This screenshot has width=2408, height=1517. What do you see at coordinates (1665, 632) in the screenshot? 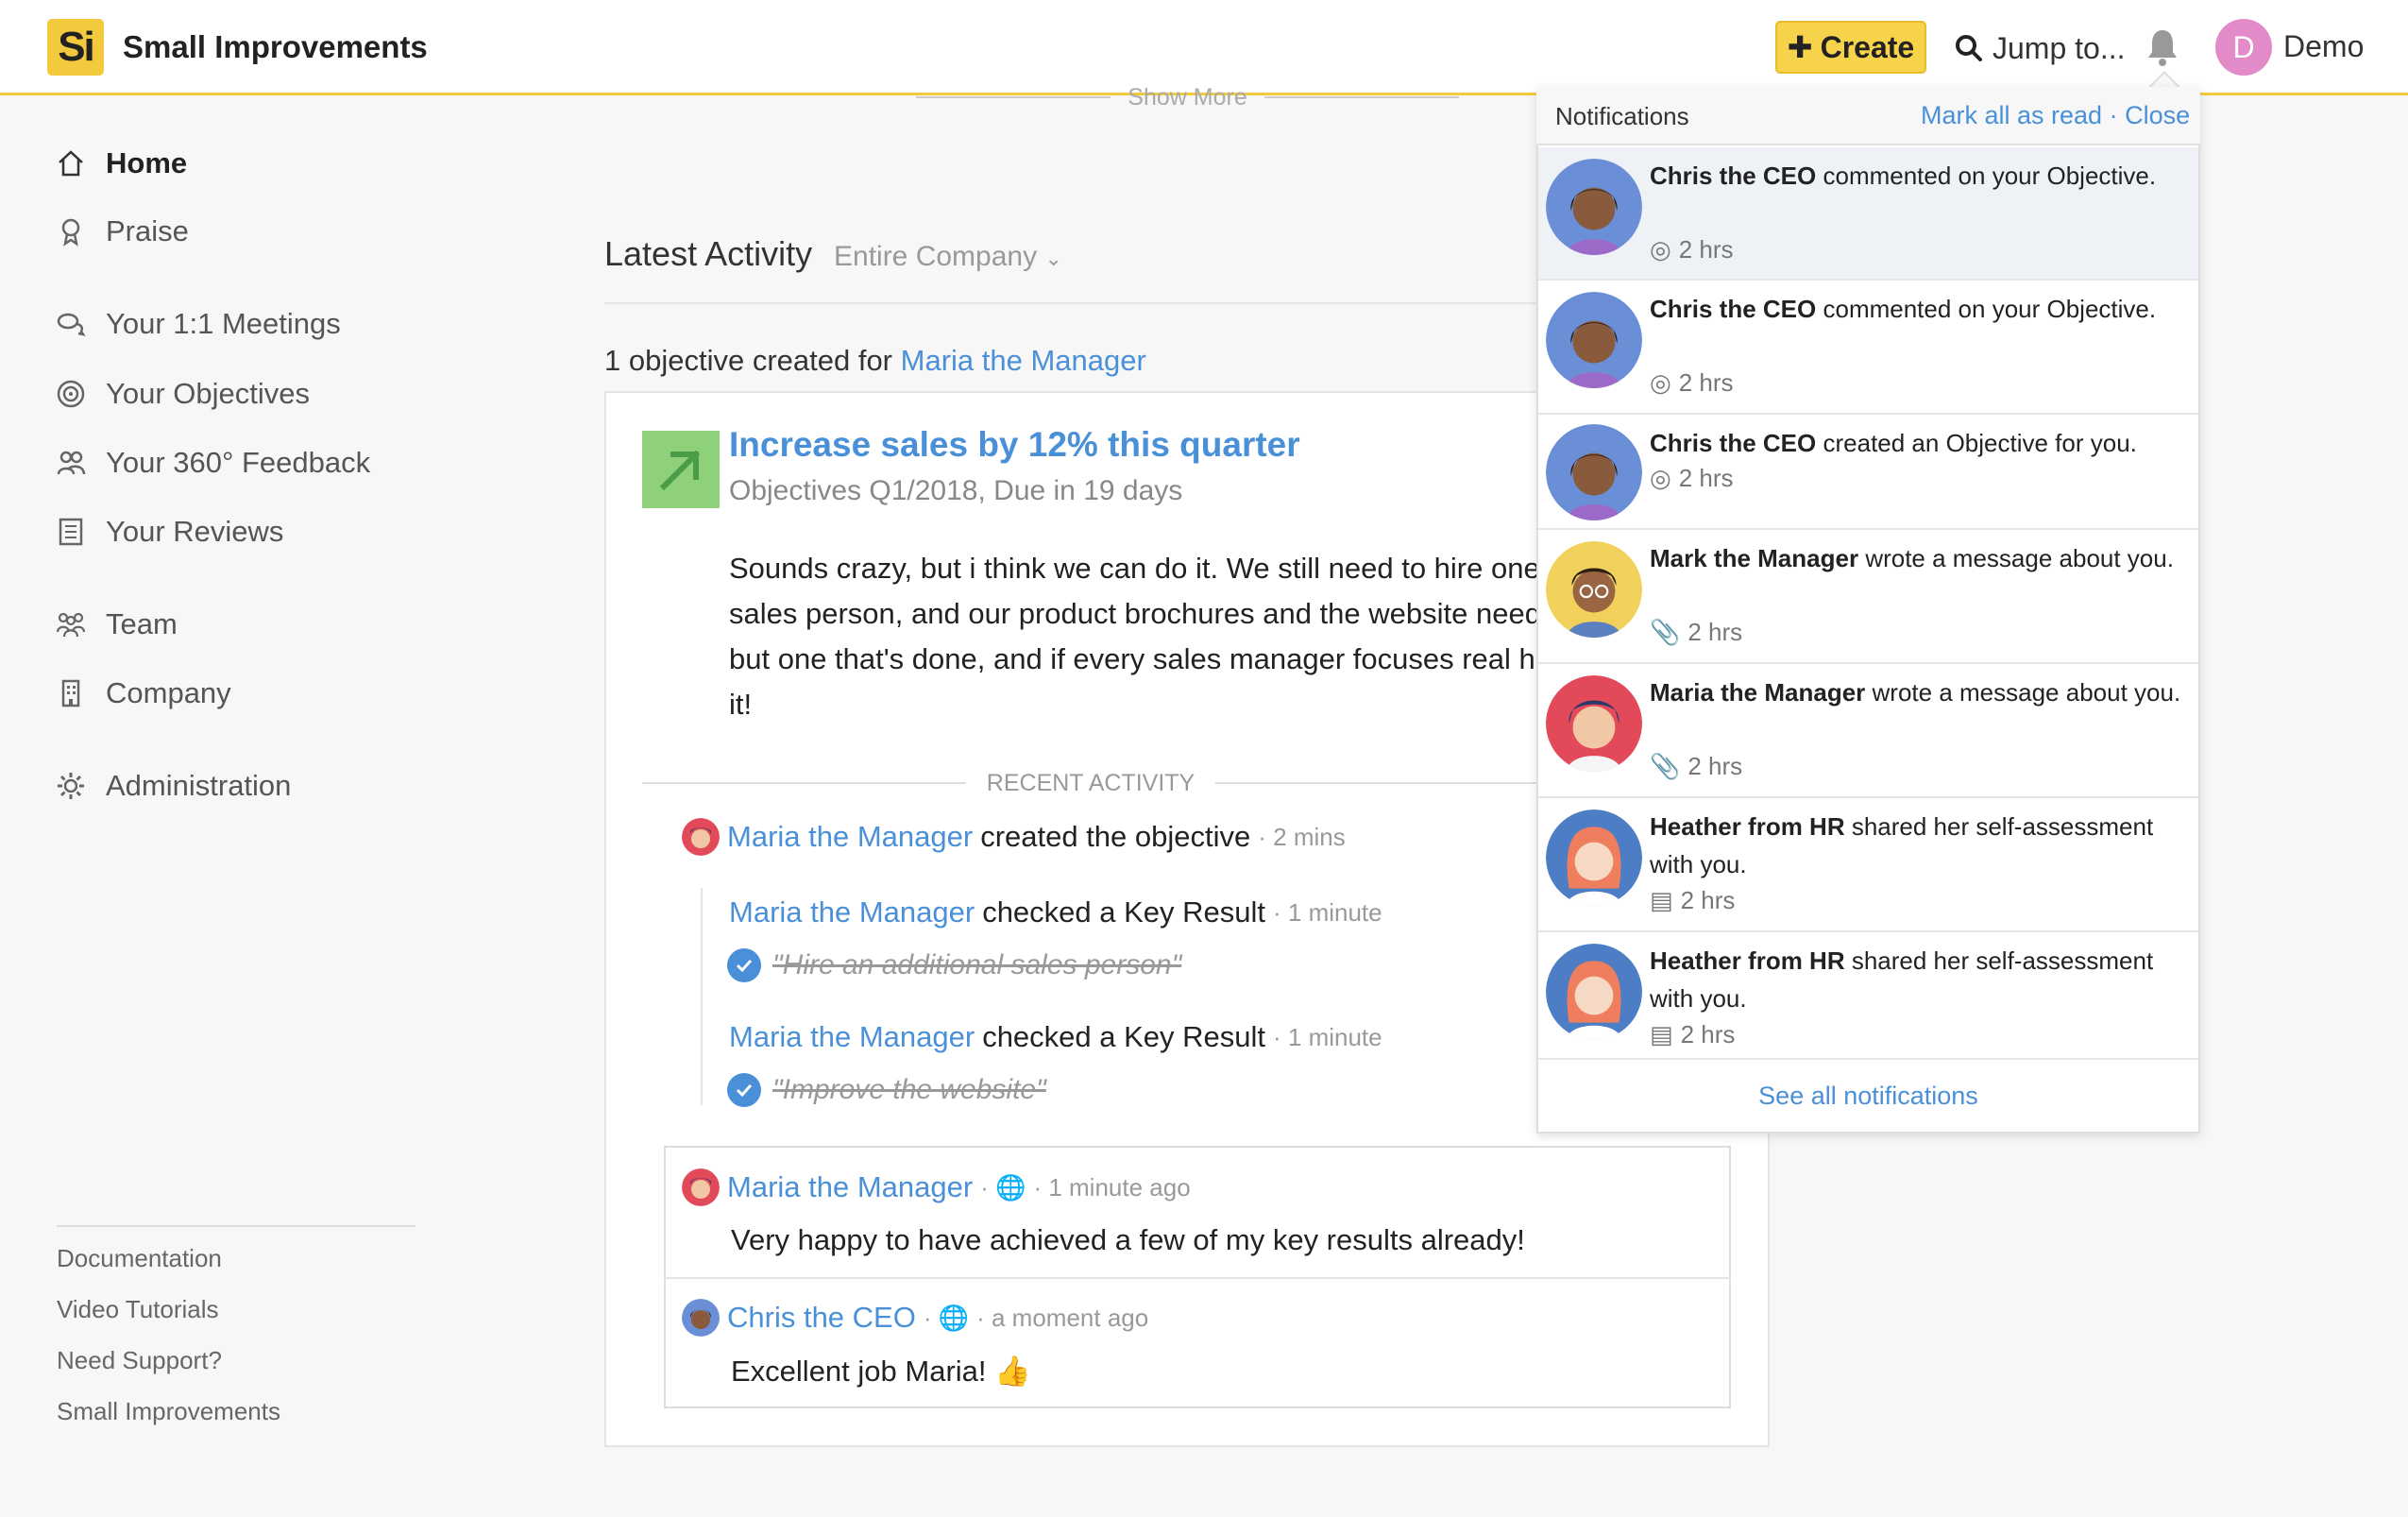
I see `paperclip-icon: 📎` at bounding box center [1665, 632].